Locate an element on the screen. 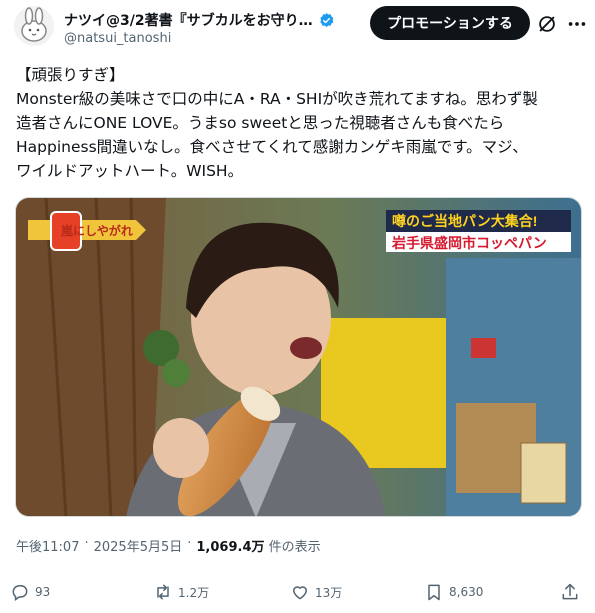 This screenshot has width=595, height=613. tweet-meta: 午後11:07 · 2025年5月5日 · 1,069.4万 件の表示 is located at coordinates (168, 545).